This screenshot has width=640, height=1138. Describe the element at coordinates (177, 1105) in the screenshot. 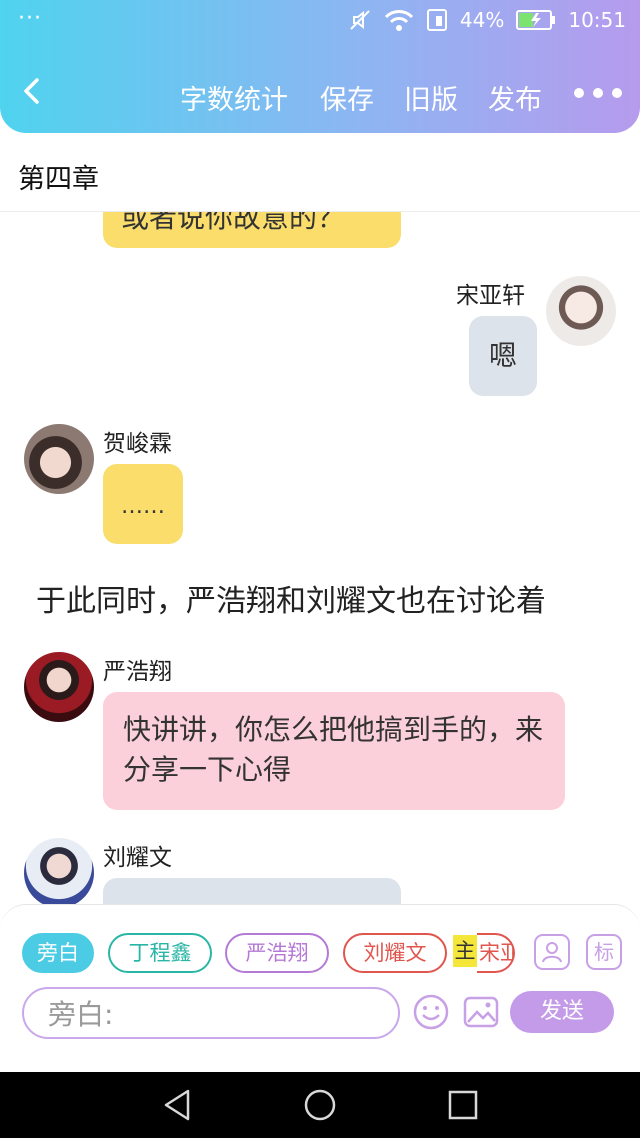

I see `nav-back-icon` at that location.